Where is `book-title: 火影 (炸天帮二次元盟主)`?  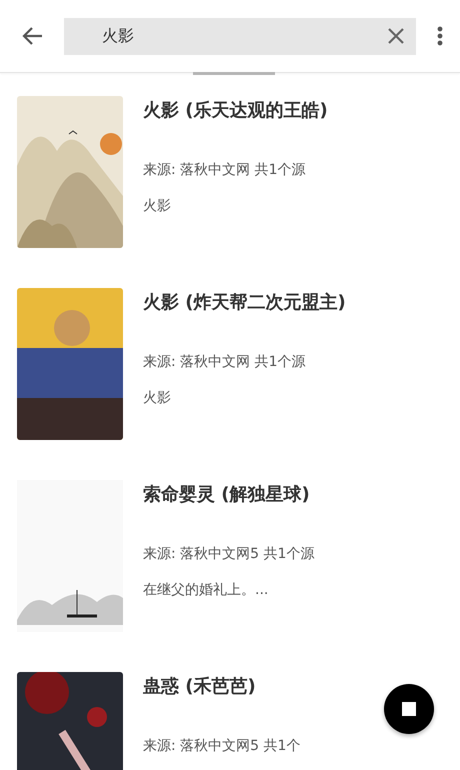 book-title: 火影 (炸天帮二次元盟主) is located at coordinates (244, 303).